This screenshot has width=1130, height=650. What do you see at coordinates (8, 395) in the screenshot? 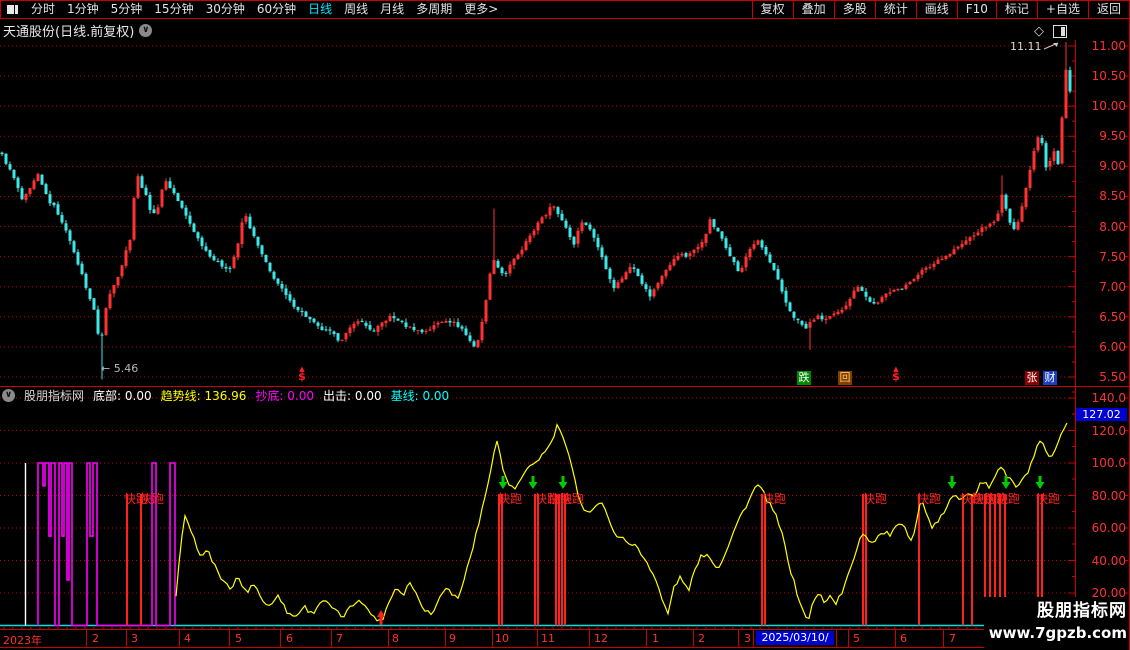
I see `collapse-chevron-icon: ∨` at bounding box center [8, 395].